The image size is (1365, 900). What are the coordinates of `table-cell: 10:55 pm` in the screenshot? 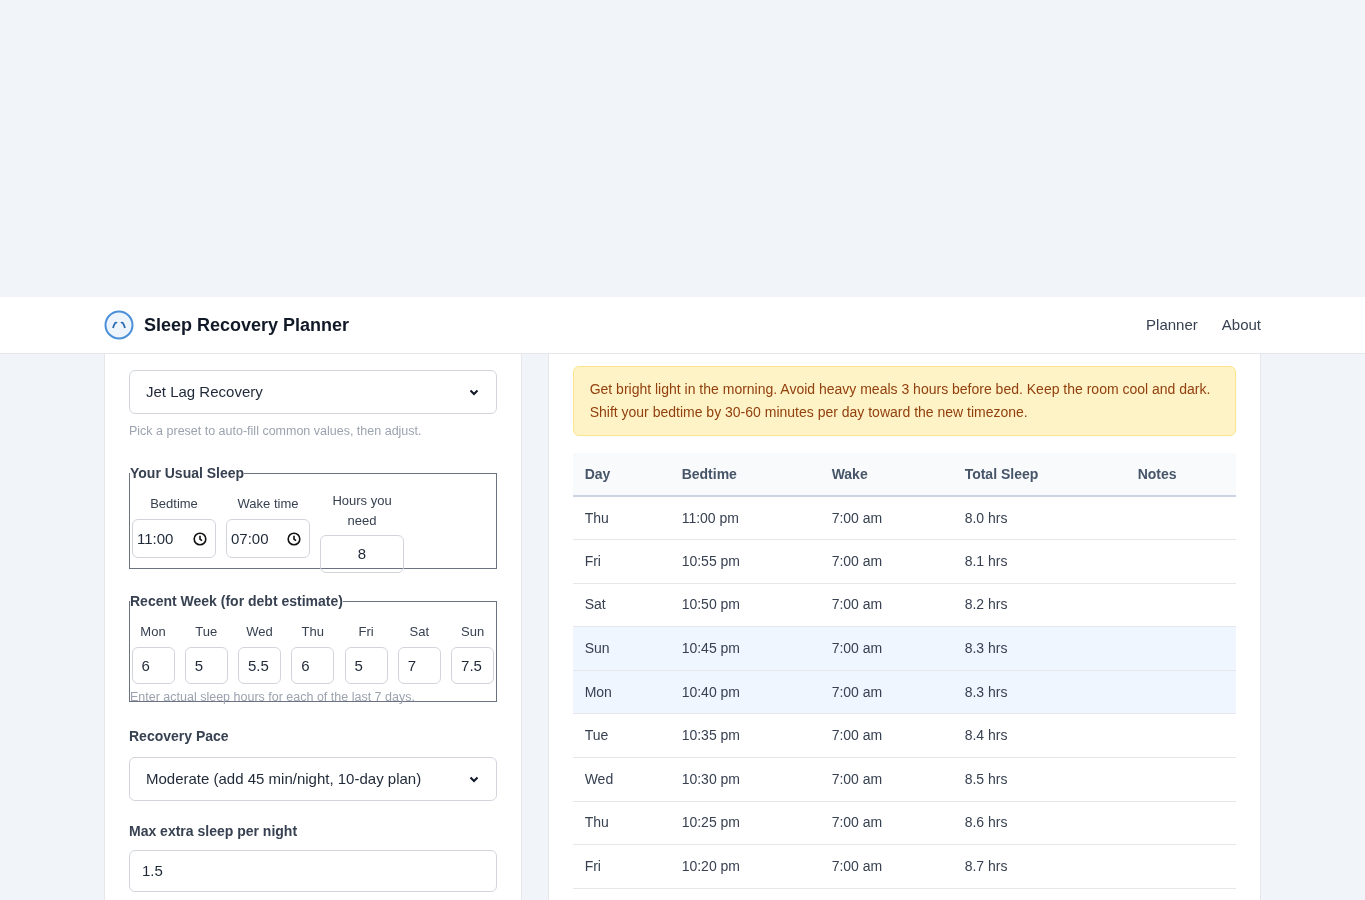 It's located at (744, 561).